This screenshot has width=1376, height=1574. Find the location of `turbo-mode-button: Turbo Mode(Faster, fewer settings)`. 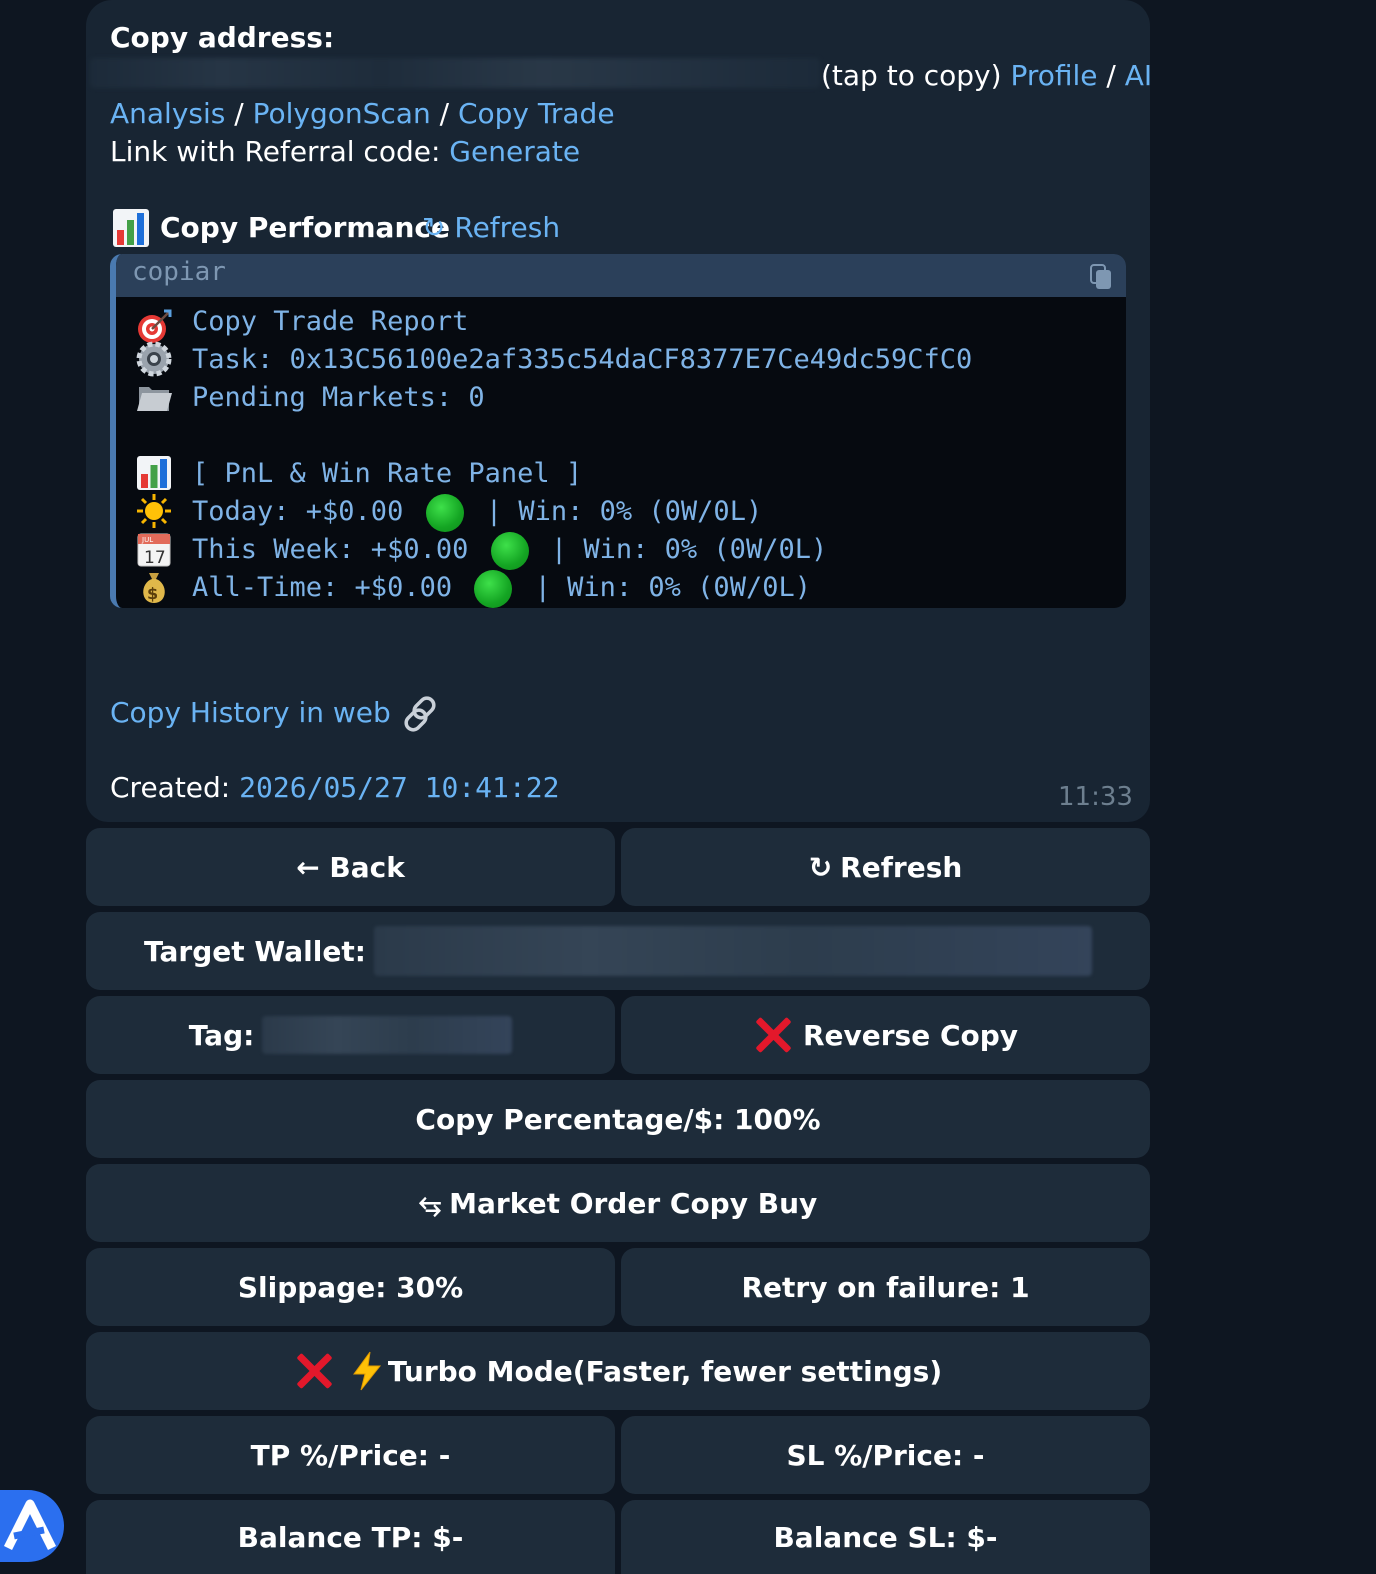

turbo-mode-button: Turbo Mode(Faster, fewer settings) is located at coordinates (618, 1371).